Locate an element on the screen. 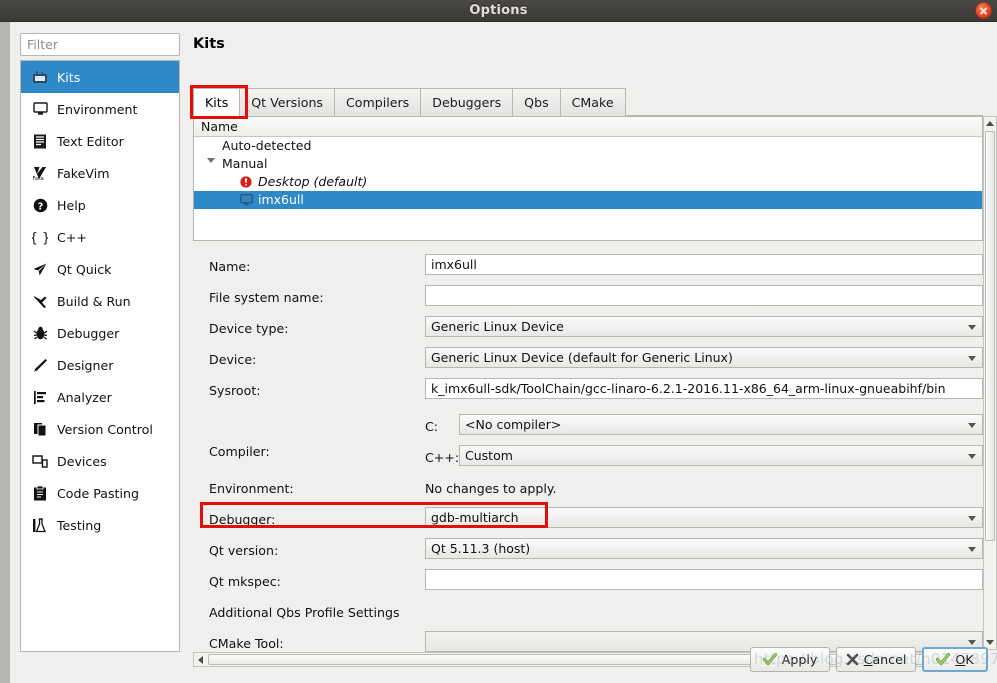 The image size is (997, 683). qt-version-combo-wrap: Qt 5.11.3 (host) is located at coordinates (704, 548).